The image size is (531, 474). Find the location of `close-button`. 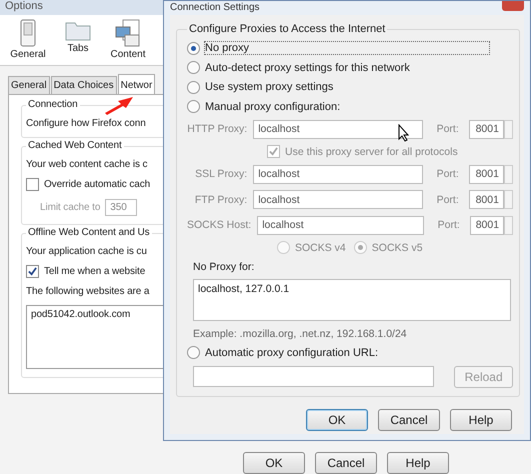

close-button is located at coordinates (513, 6).